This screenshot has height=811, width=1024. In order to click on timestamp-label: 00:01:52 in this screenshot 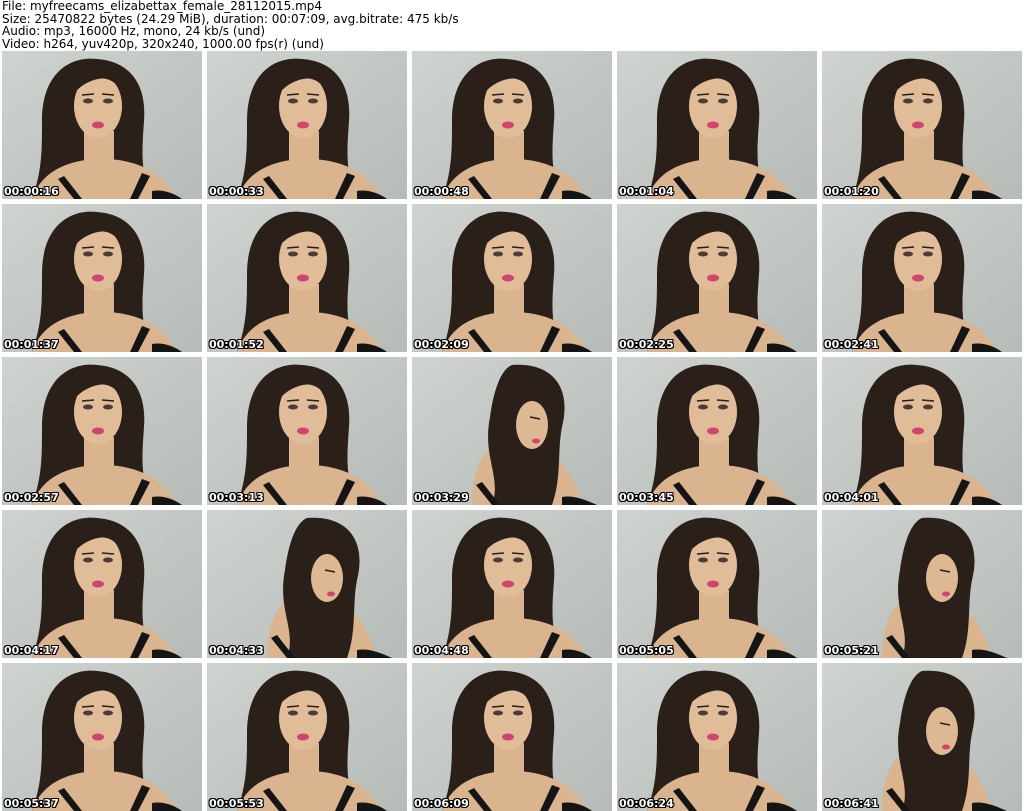, I will do `click(236, 344)`.